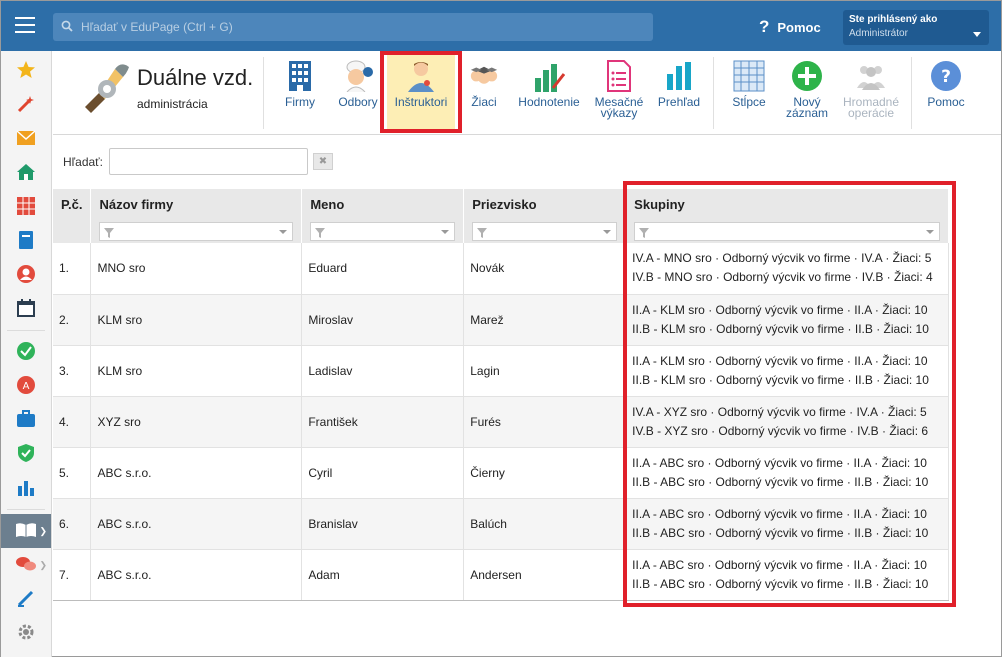 The height and width of the screenshot is (657, 1002). I want to click on toolbar-mesacne-label: Mesačné výkazy, so click(619, 108).